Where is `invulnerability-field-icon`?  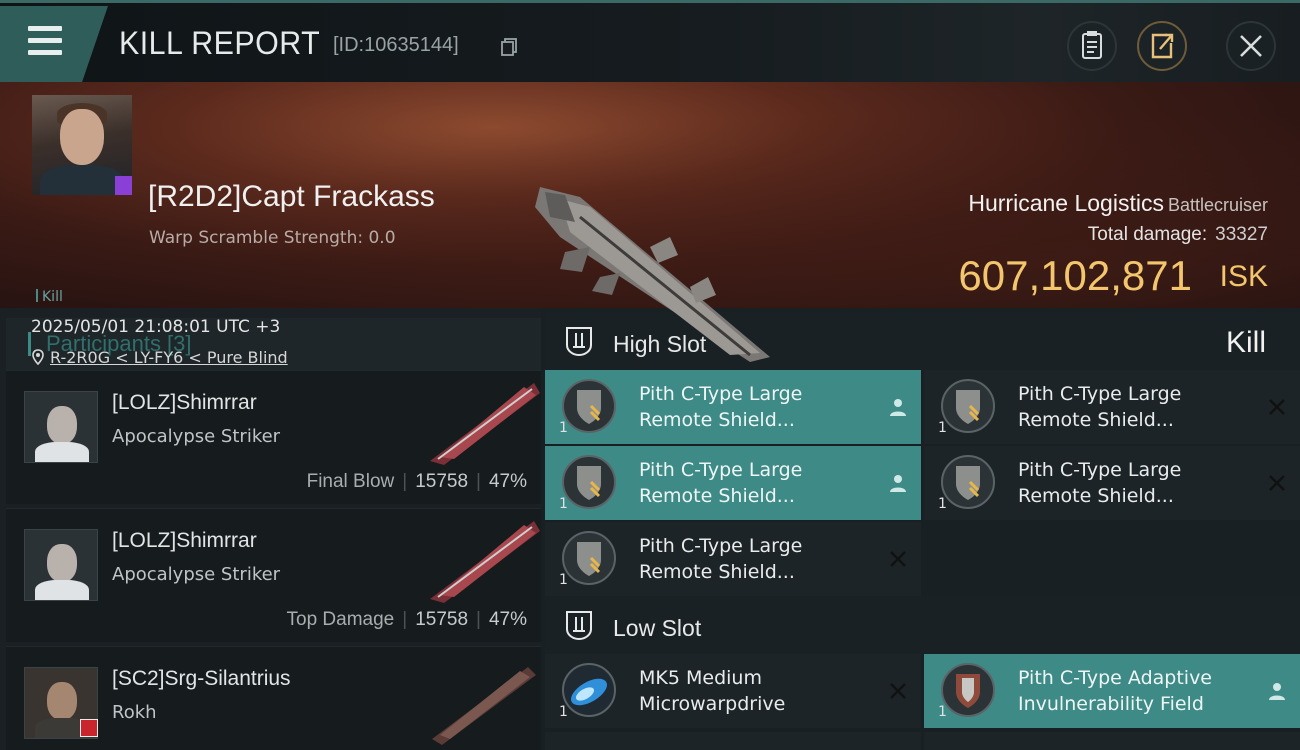 invulnerability-field-icon is located at coordinates (968, 690).